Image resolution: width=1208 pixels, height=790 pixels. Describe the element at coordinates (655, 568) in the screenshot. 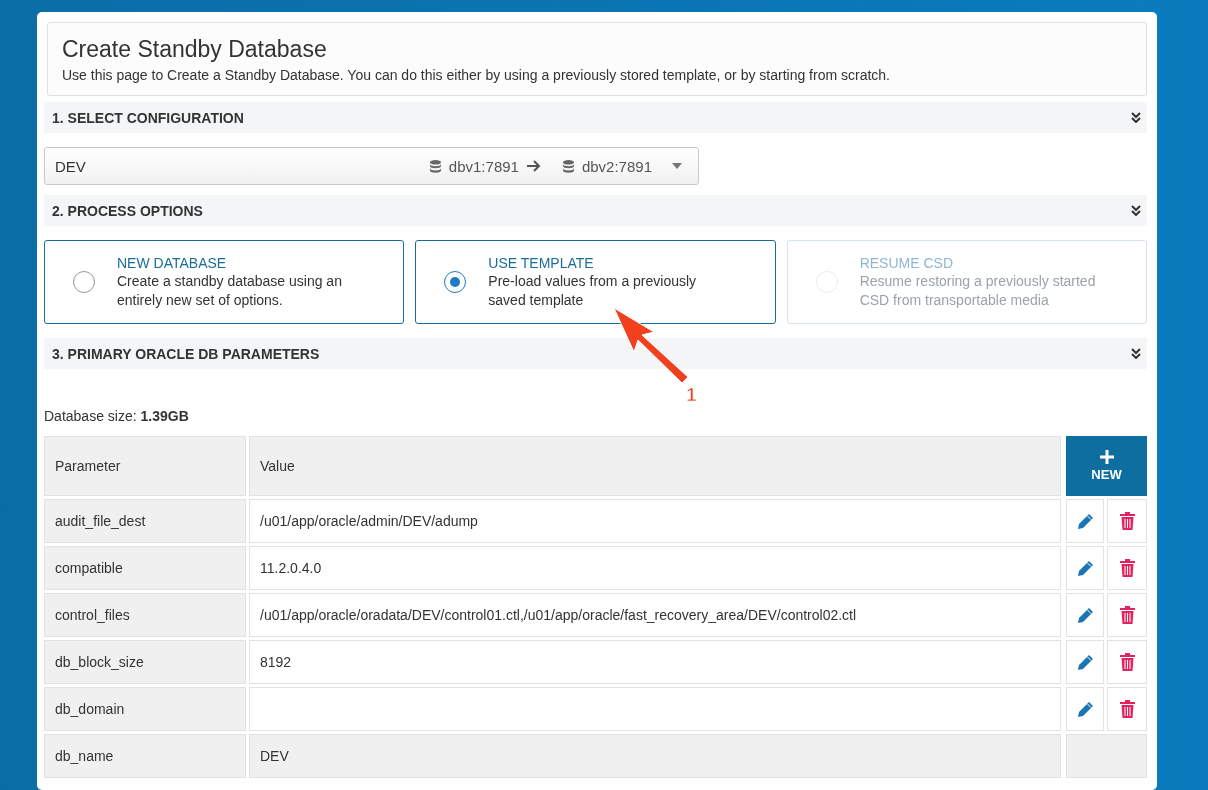

I see `value-cell: 11.2.0.4.0` at that location.